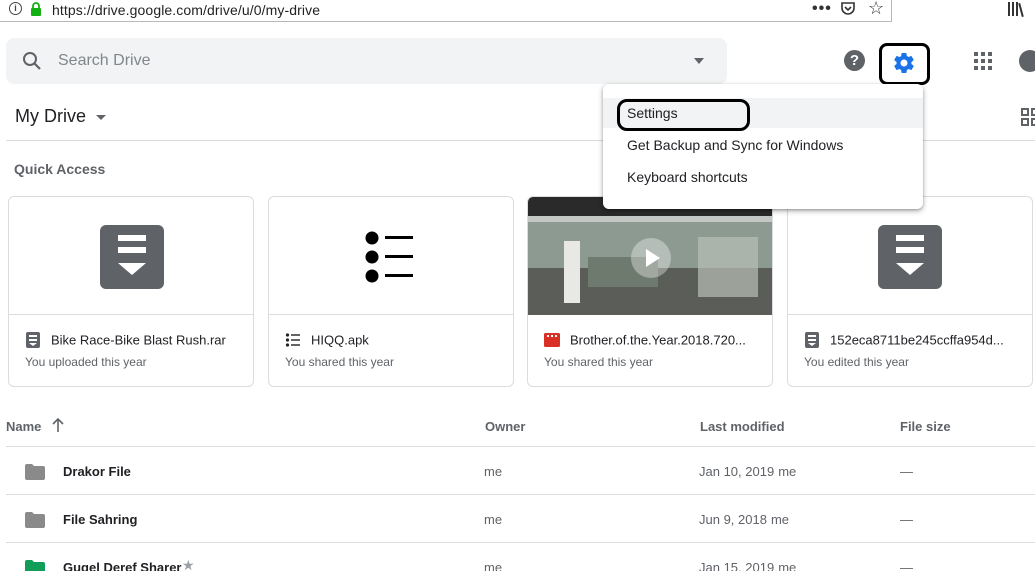 This screenshot has width=1035, height=571. Describe the element at coordinates (86, 362) in the screenshot. I see `card-subtitle: You uploaded this year` at that location.